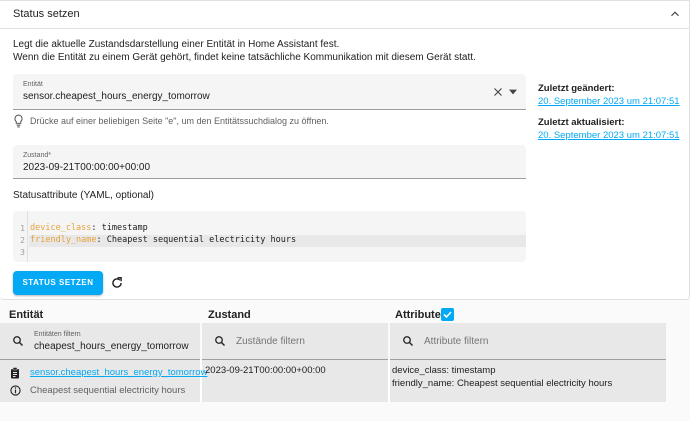 The width and height of the screenshot is (690, 421). I want to click on code-line: device_class: timestamp, so click(89, 229).